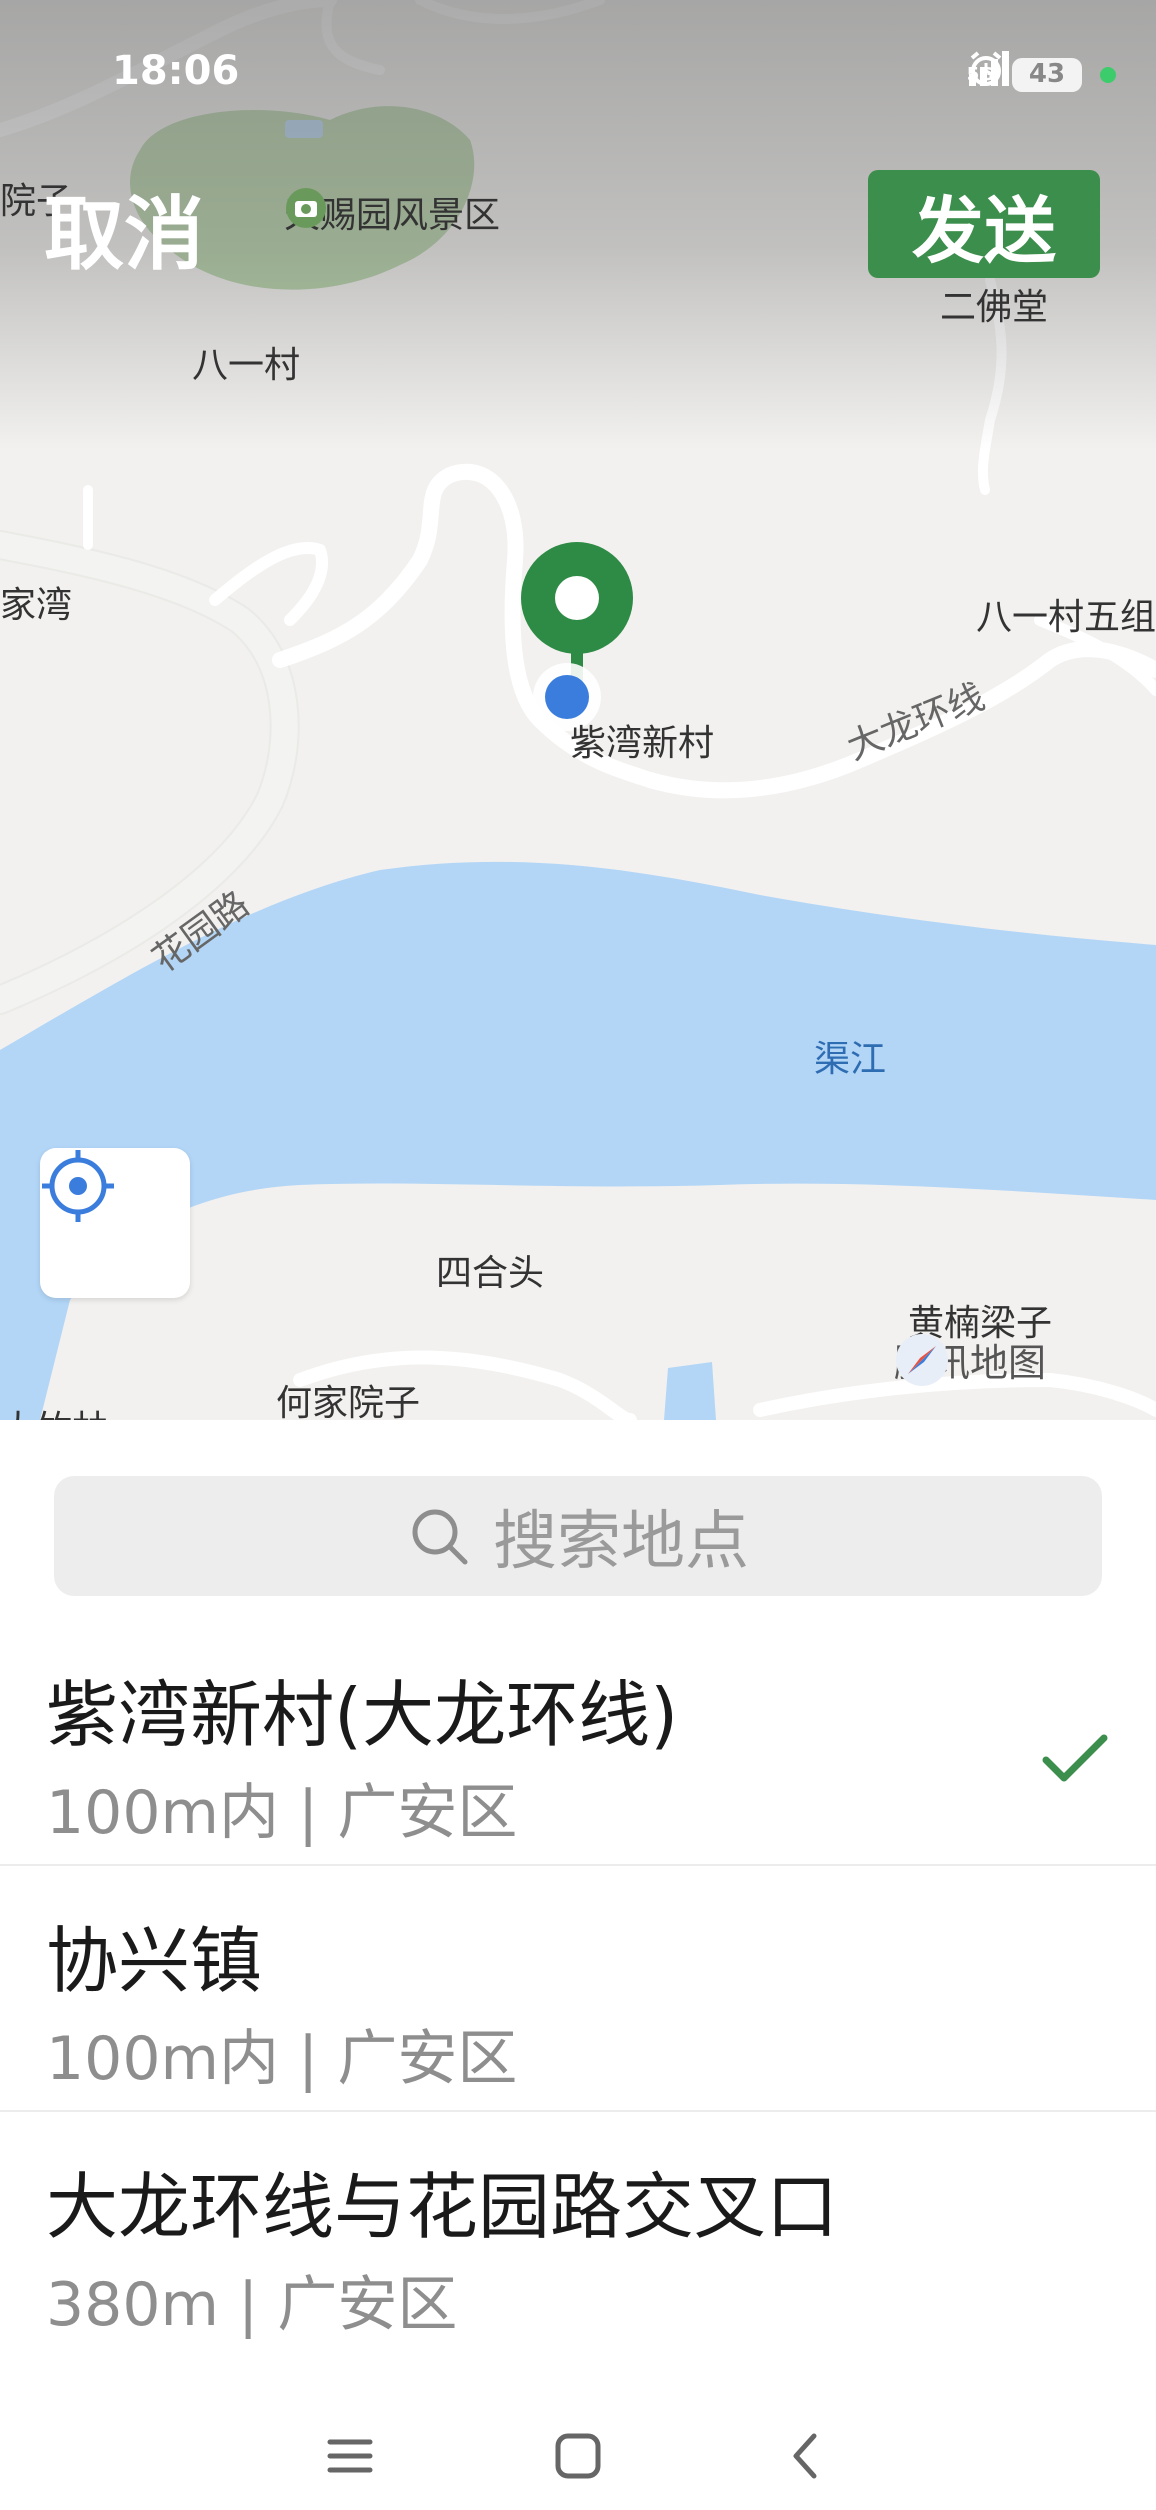  I want to click on status-bar: 18:06 5G 43, so click(578, 75).